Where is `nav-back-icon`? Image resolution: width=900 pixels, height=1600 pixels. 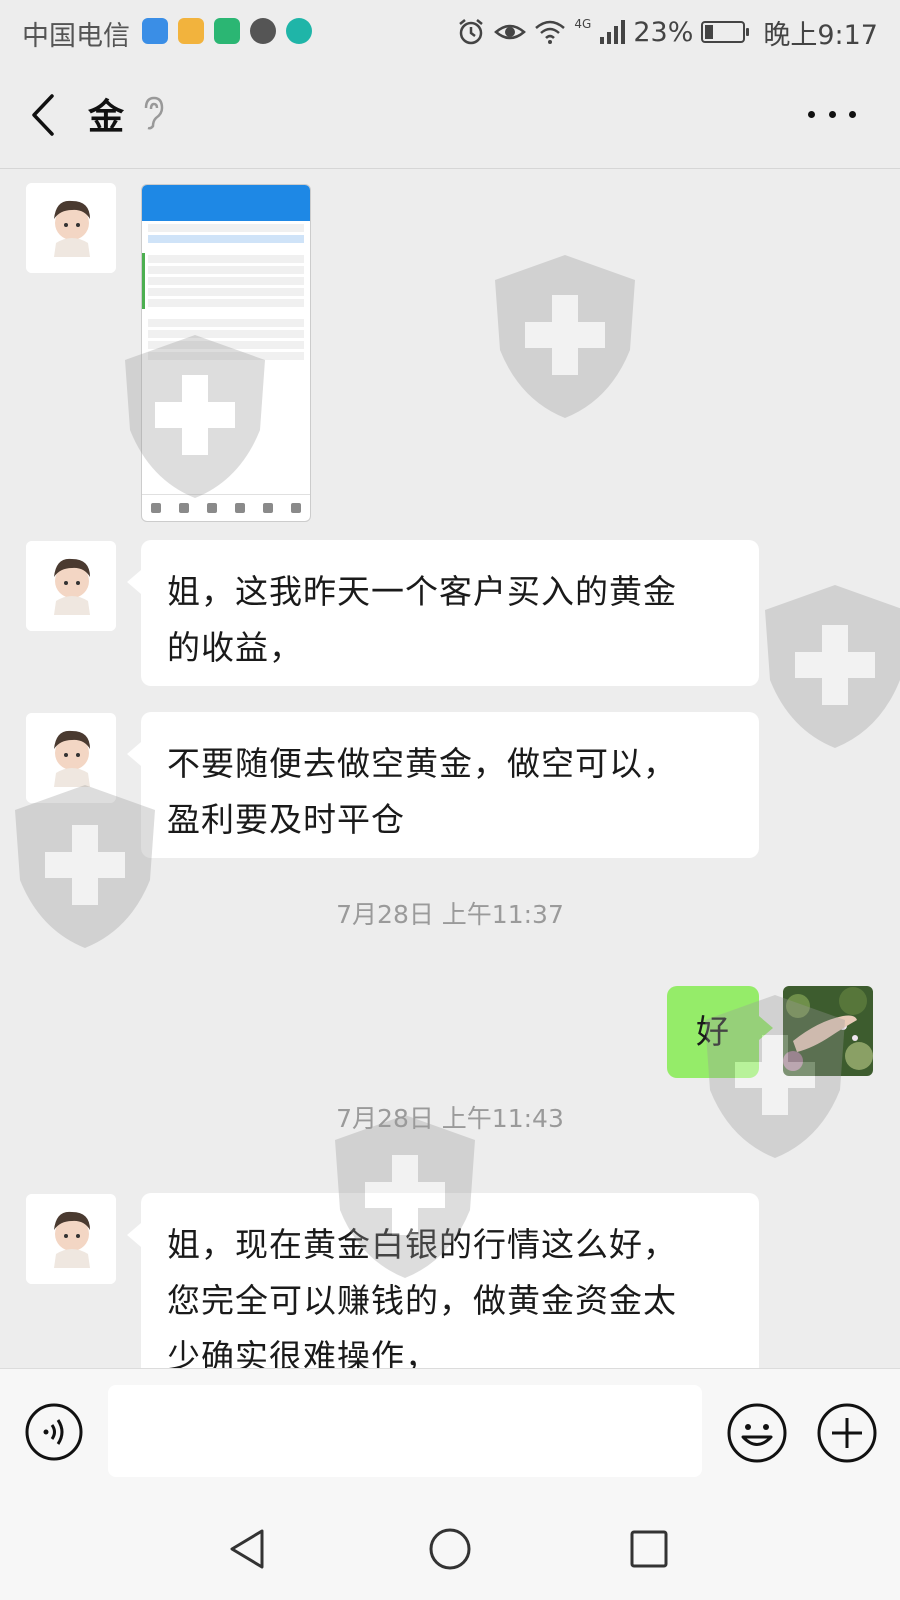 nav-back-icon is located at coordinates (247, 1549).